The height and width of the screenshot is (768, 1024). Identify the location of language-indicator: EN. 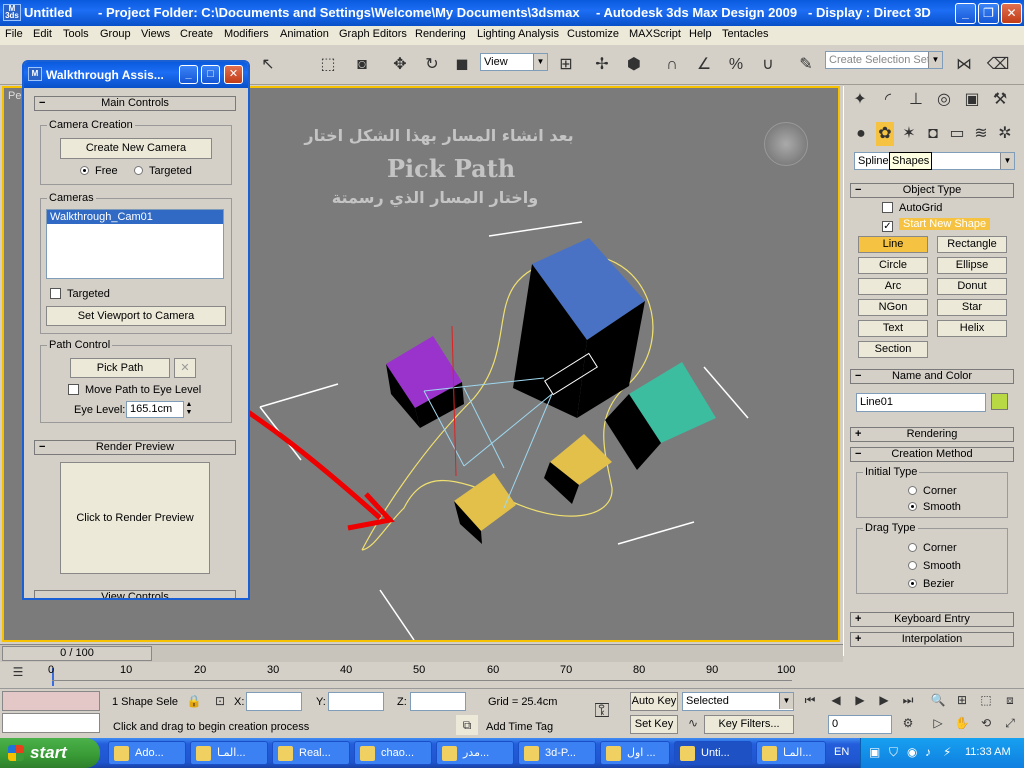
(841, 752).